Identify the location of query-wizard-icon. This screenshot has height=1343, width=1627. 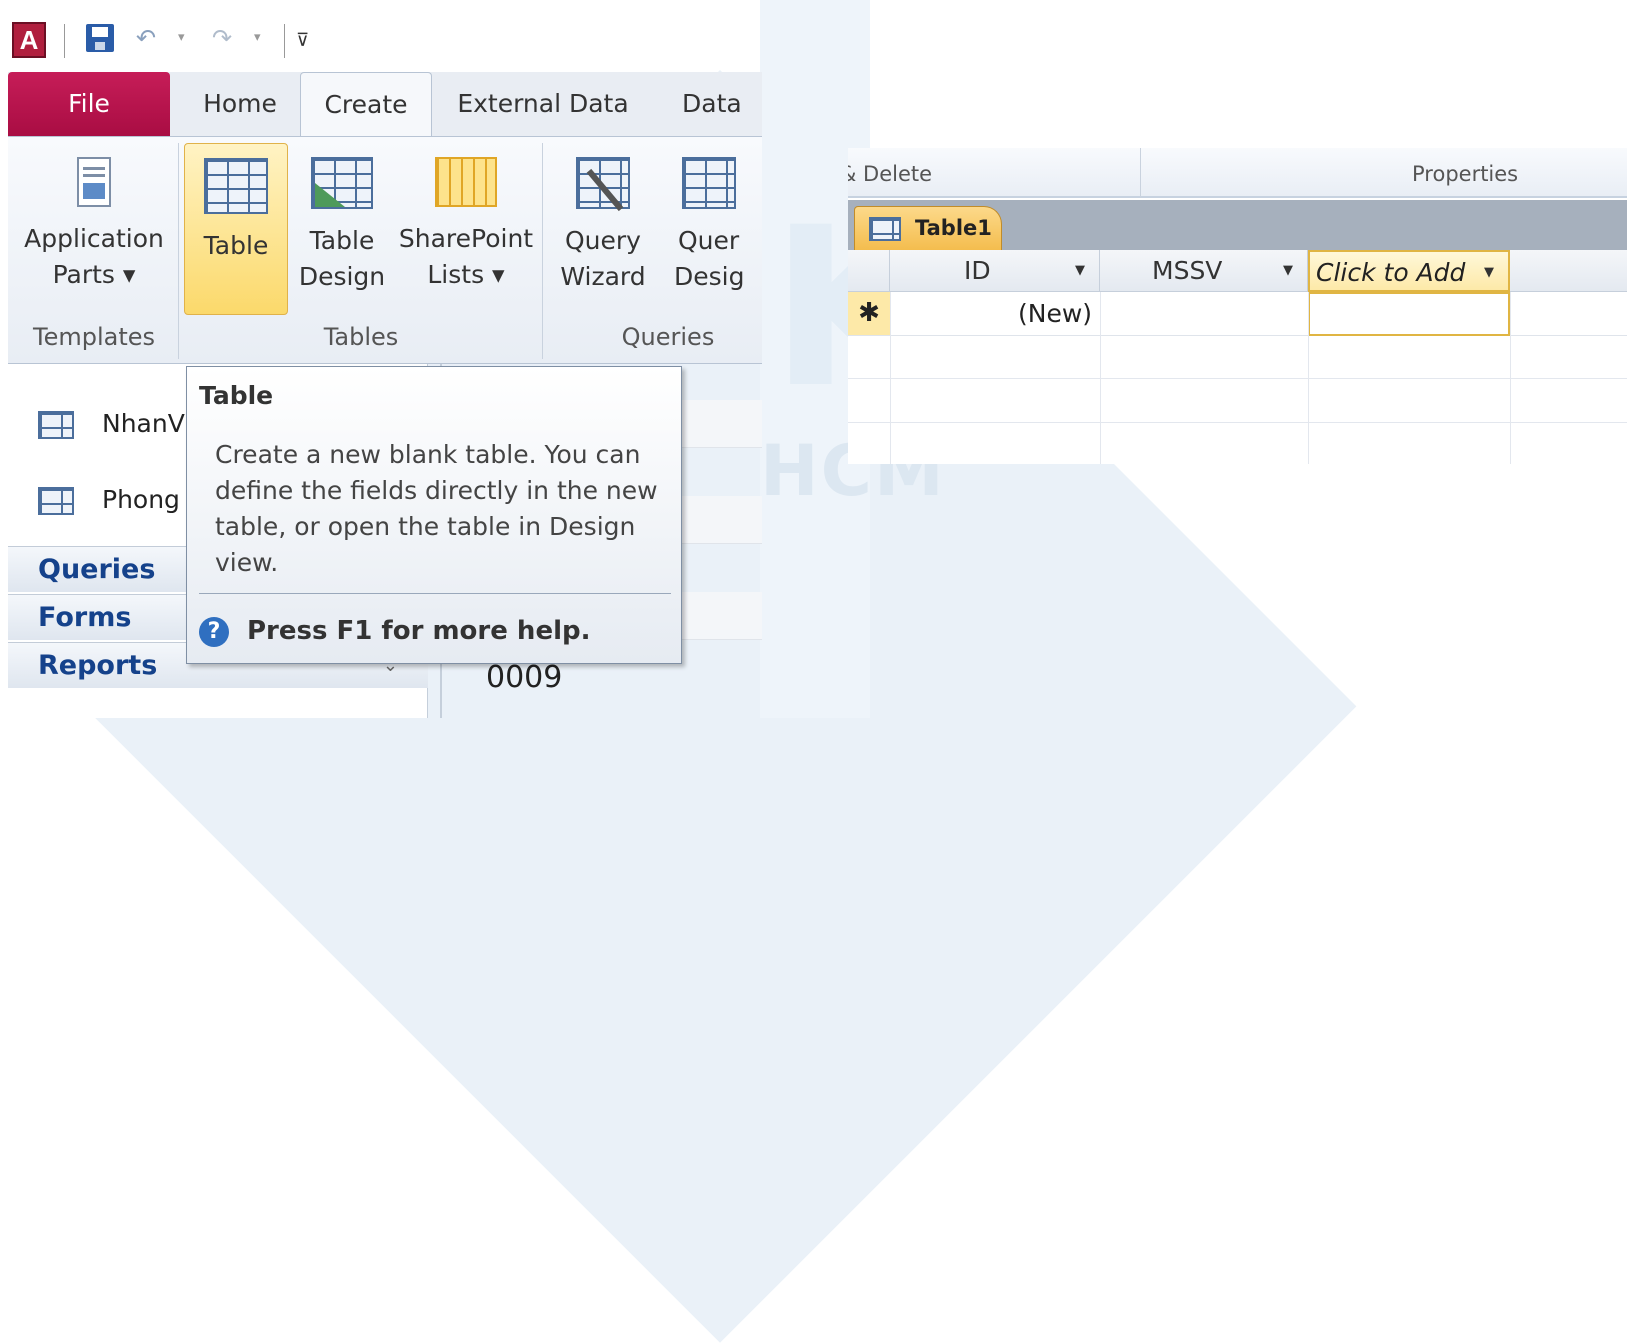
(603, 184).